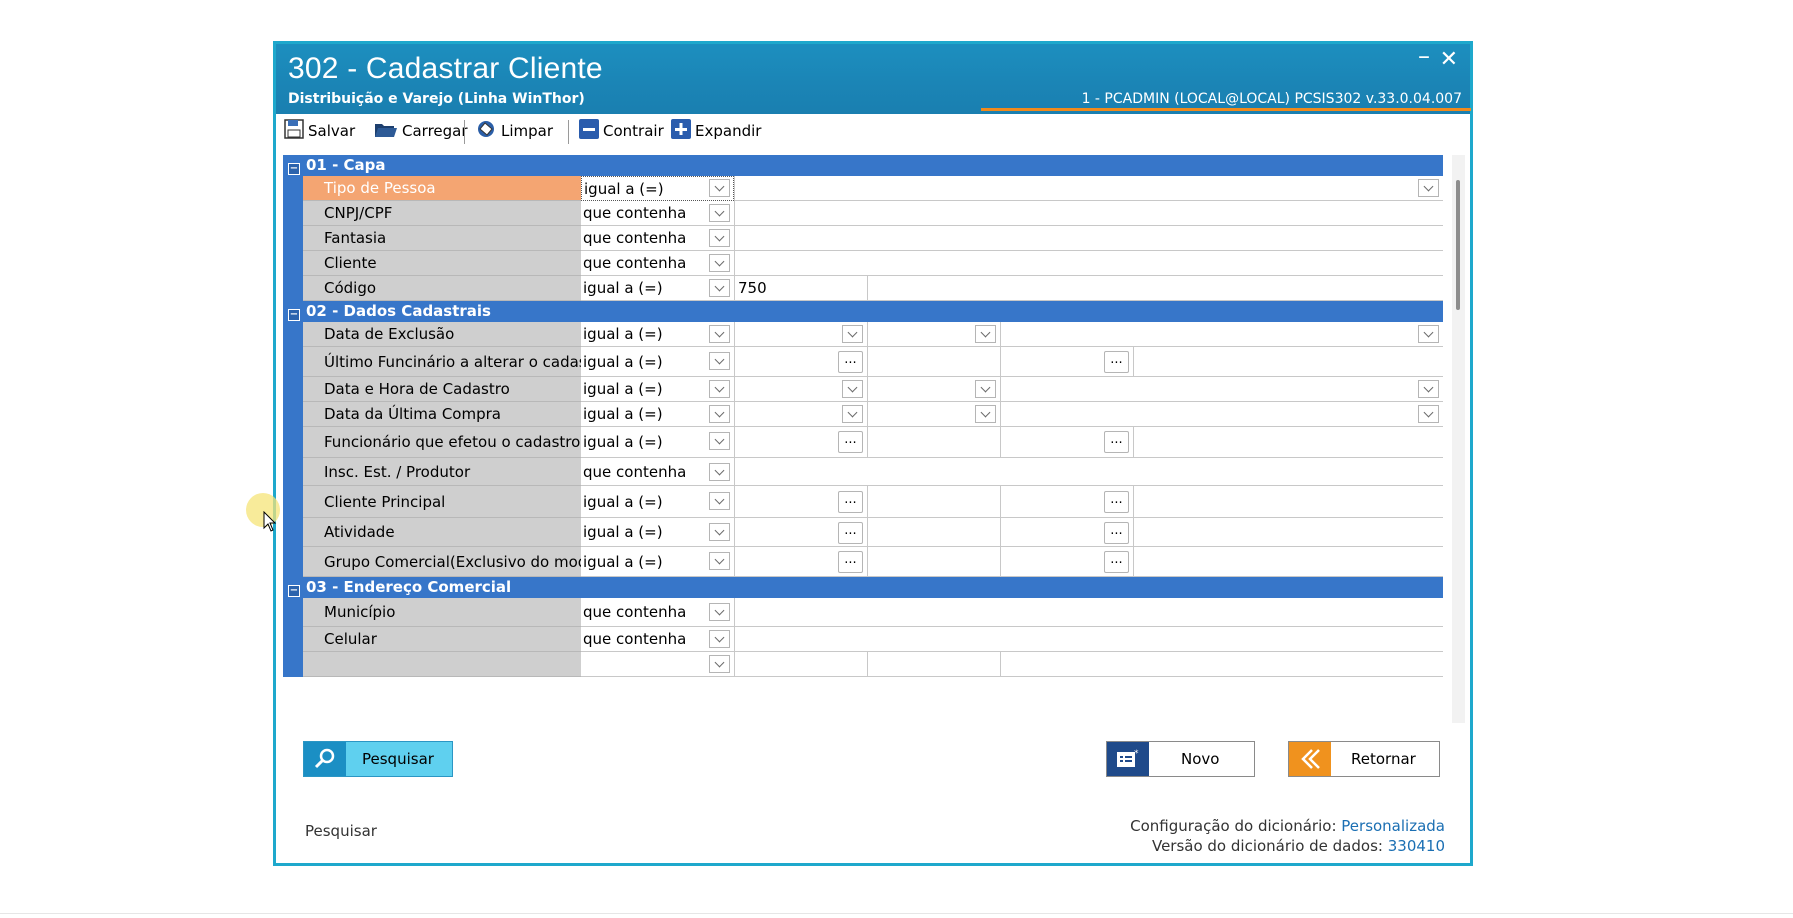 The height and width of the screenshot is (918, 1793). I want to click on scrollbar-thumb, so click(1458, 245).